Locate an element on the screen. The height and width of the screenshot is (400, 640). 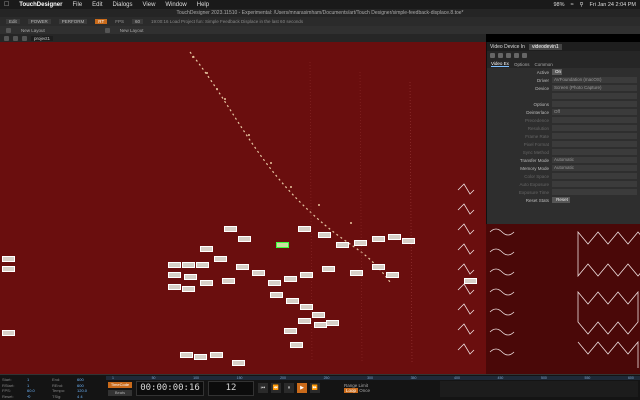
stat-value: 4 4 is located at coordinates (89, 397).